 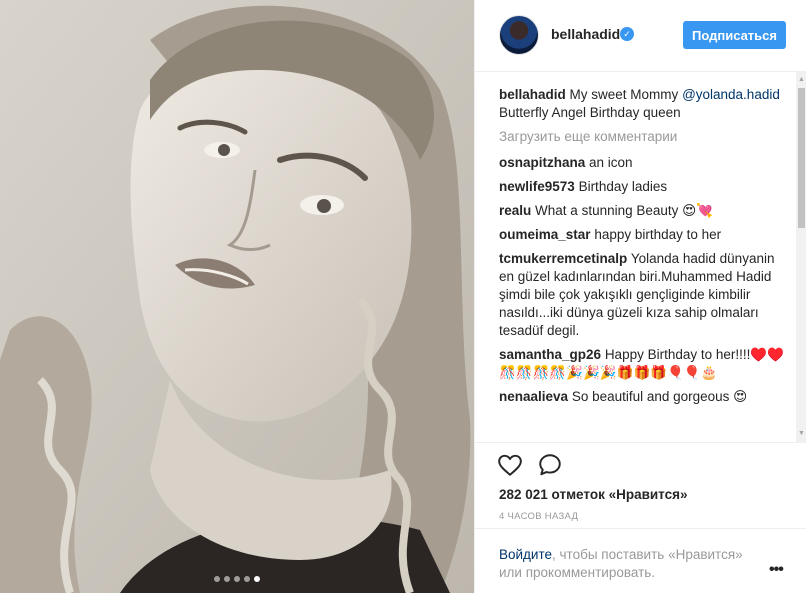 What do you see at coordinates (801, 80) in the screenshot?
I see `scroll-up-arrow-icon: ▲` at bounding box center [801, 80].